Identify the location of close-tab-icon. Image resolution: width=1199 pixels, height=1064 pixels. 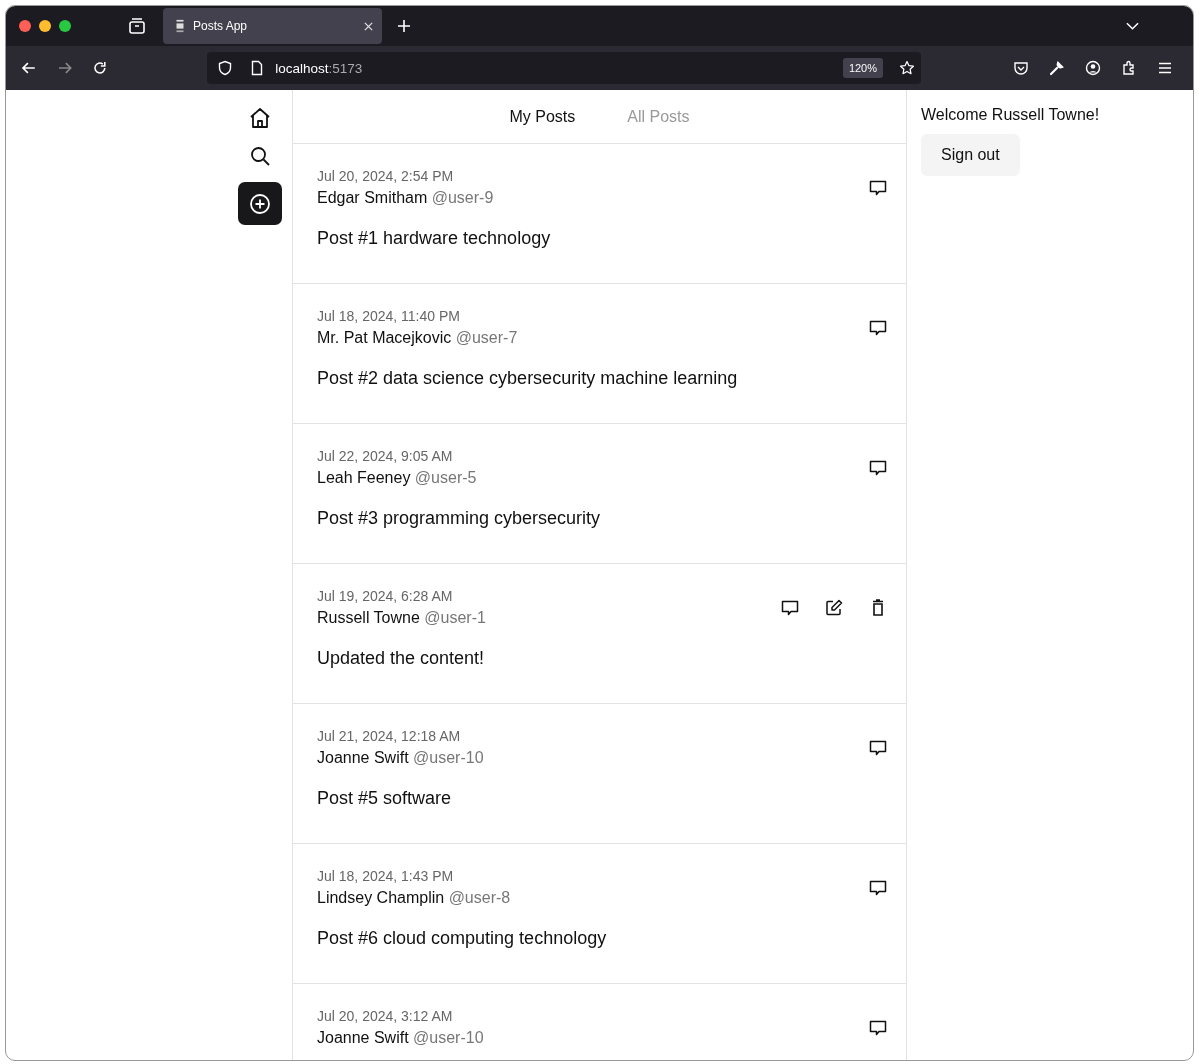
(368, 26).